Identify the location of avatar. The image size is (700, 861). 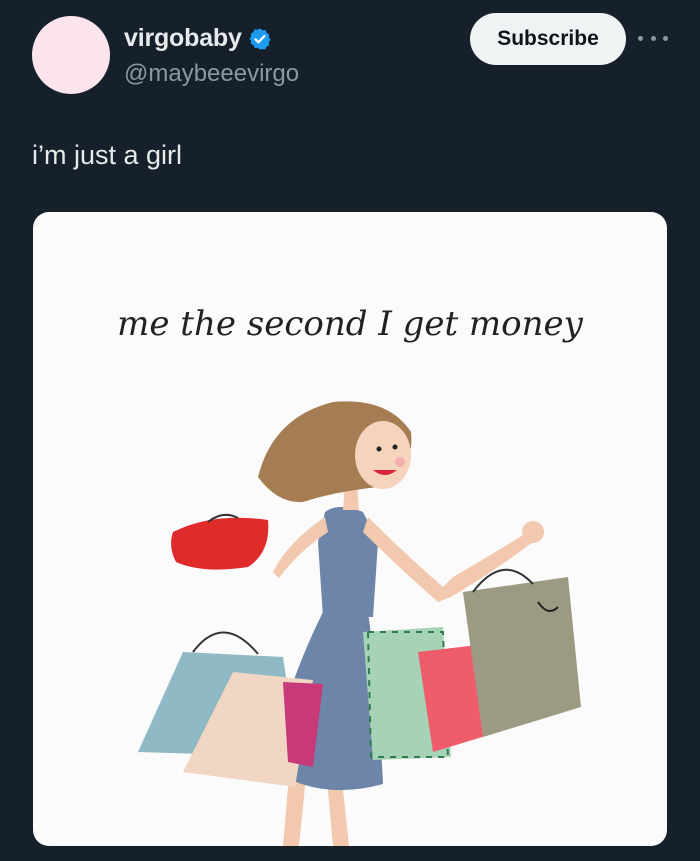
(71, 55).